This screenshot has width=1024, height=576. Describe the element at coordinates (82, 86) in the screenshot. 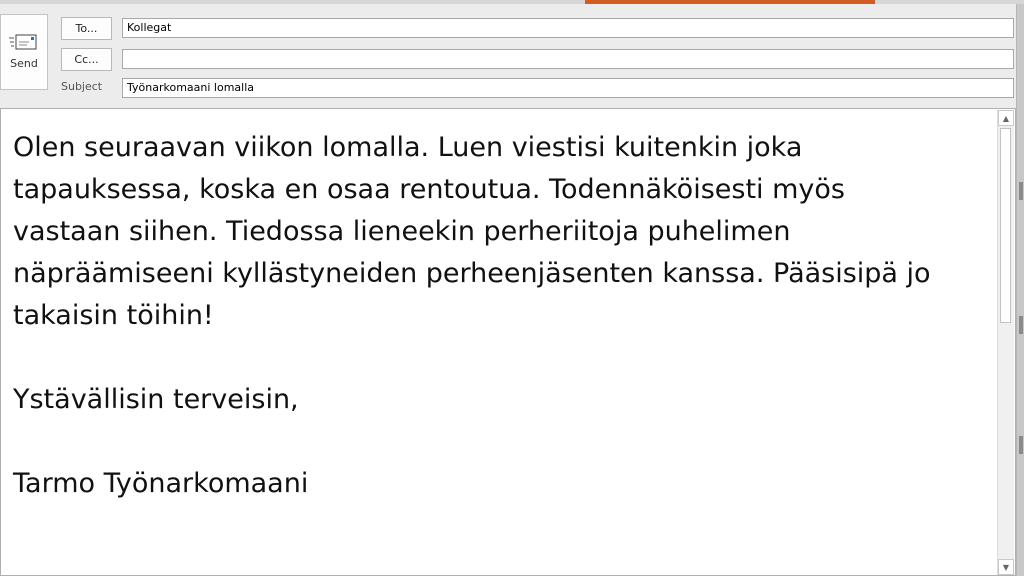

I see `subject-label: Subject` at that location.